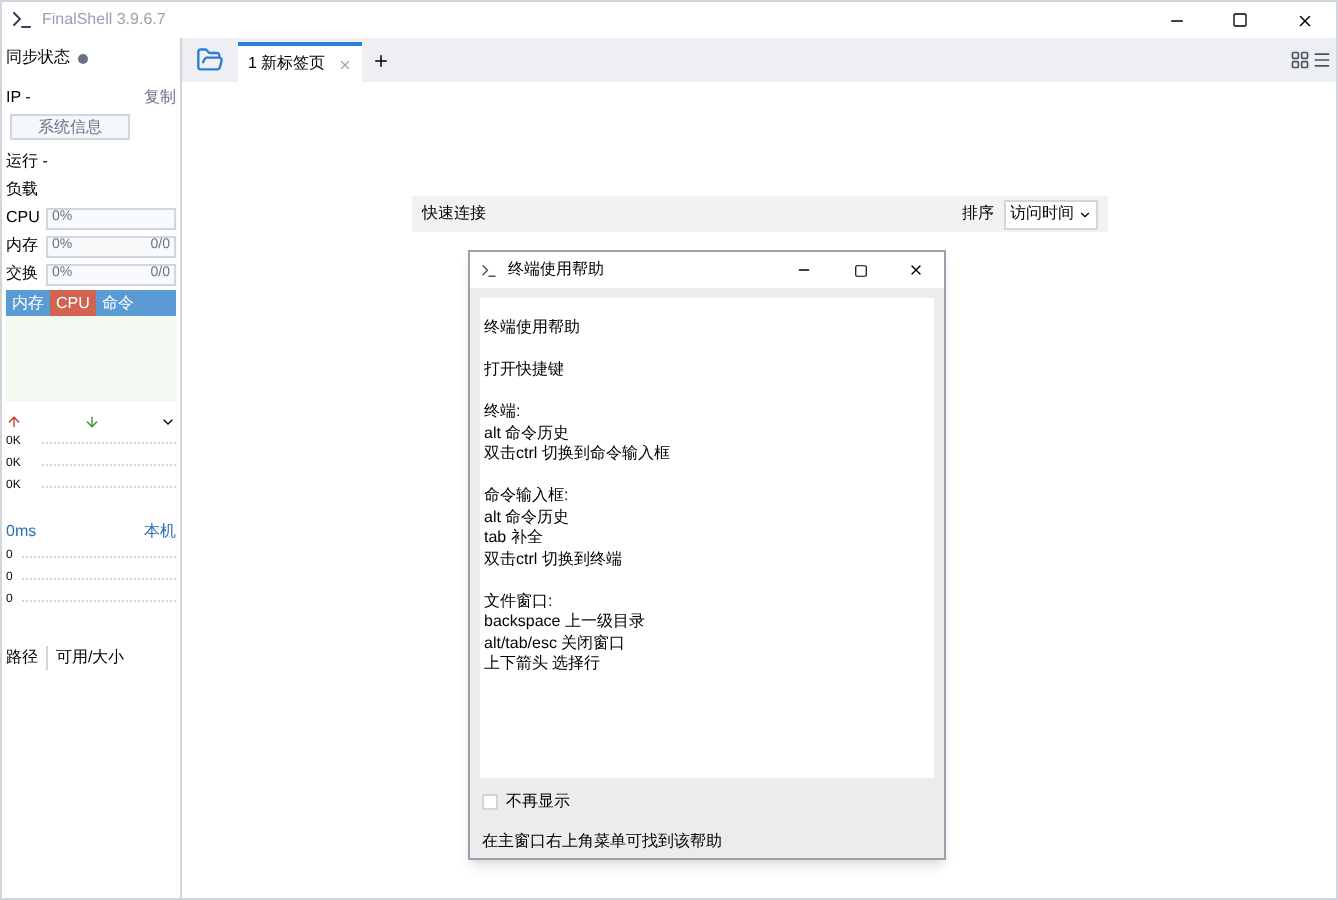 The width and height of the screenshot is (1338, 900). What do you see at coordinates (533, 328) in the screenshot?
I see `help-line: 终端使用帮助` at bounding box center [533, 328].